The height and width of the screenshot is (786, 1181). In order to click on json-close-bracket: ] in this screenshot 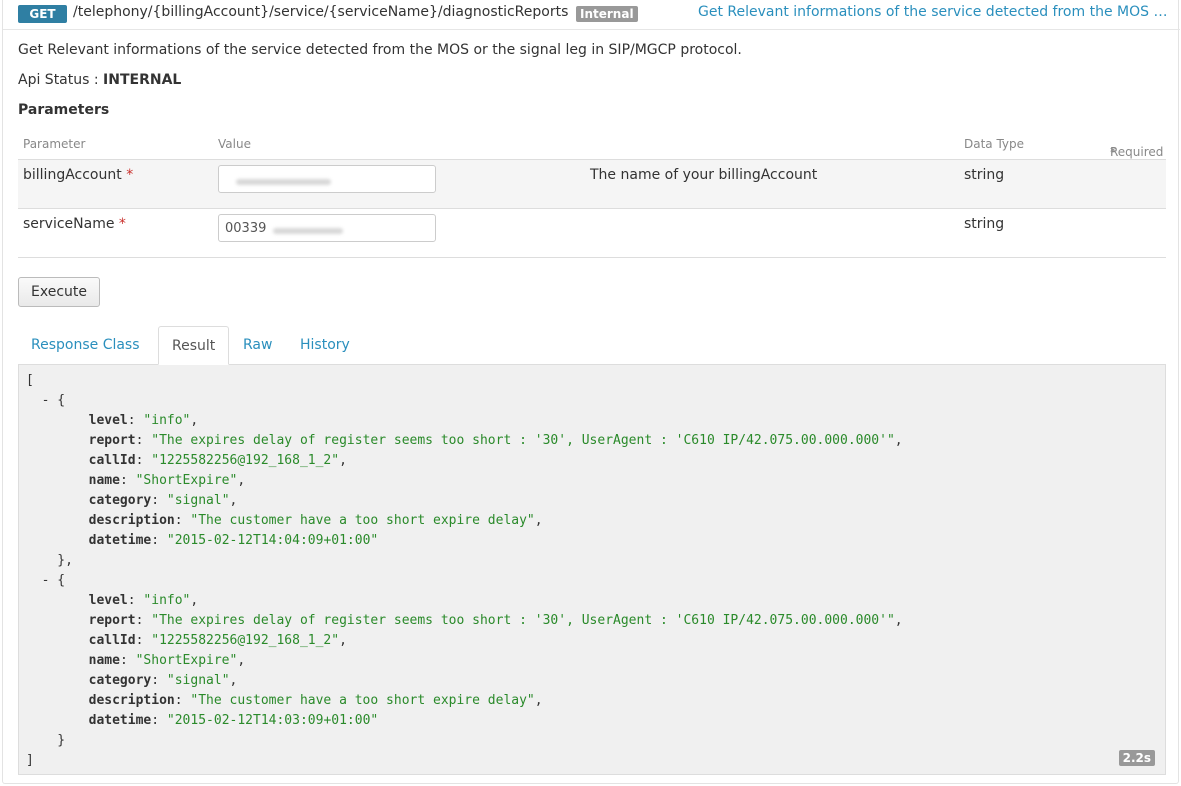, I will do `click(30, 760)`.